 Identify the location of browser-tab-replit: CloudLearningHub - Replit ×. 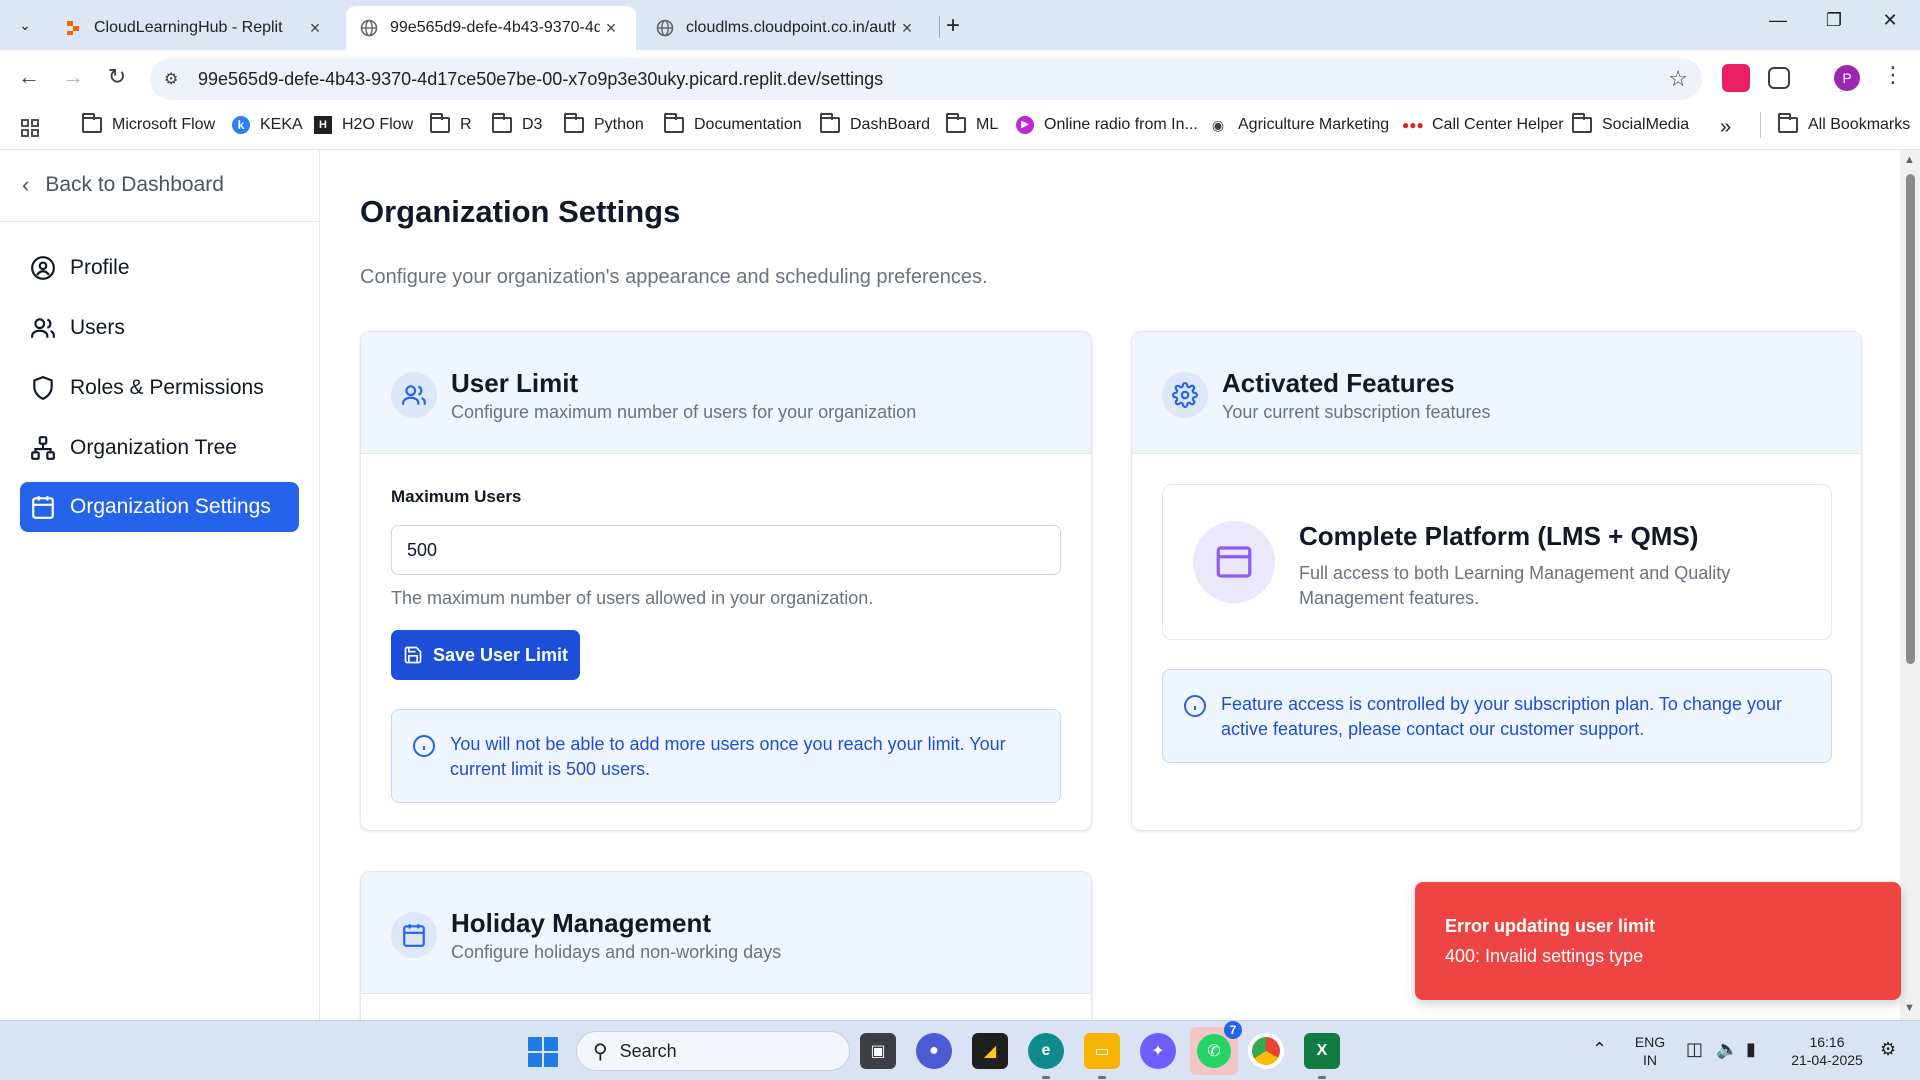
(195, 28).